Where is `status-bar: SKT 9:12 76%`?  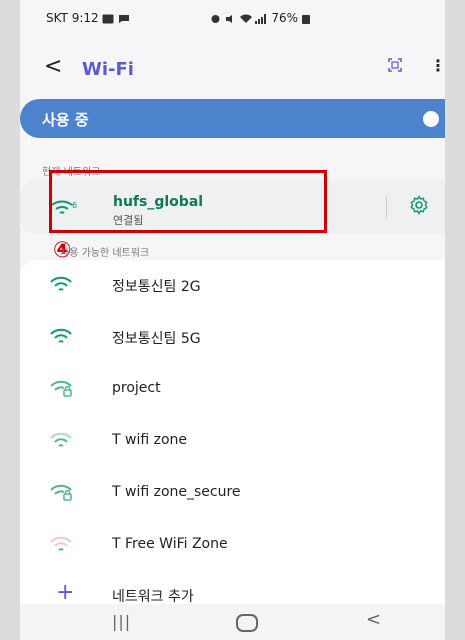
status-bar: SKT 9:12 76% is located at coordinates (232, 18).